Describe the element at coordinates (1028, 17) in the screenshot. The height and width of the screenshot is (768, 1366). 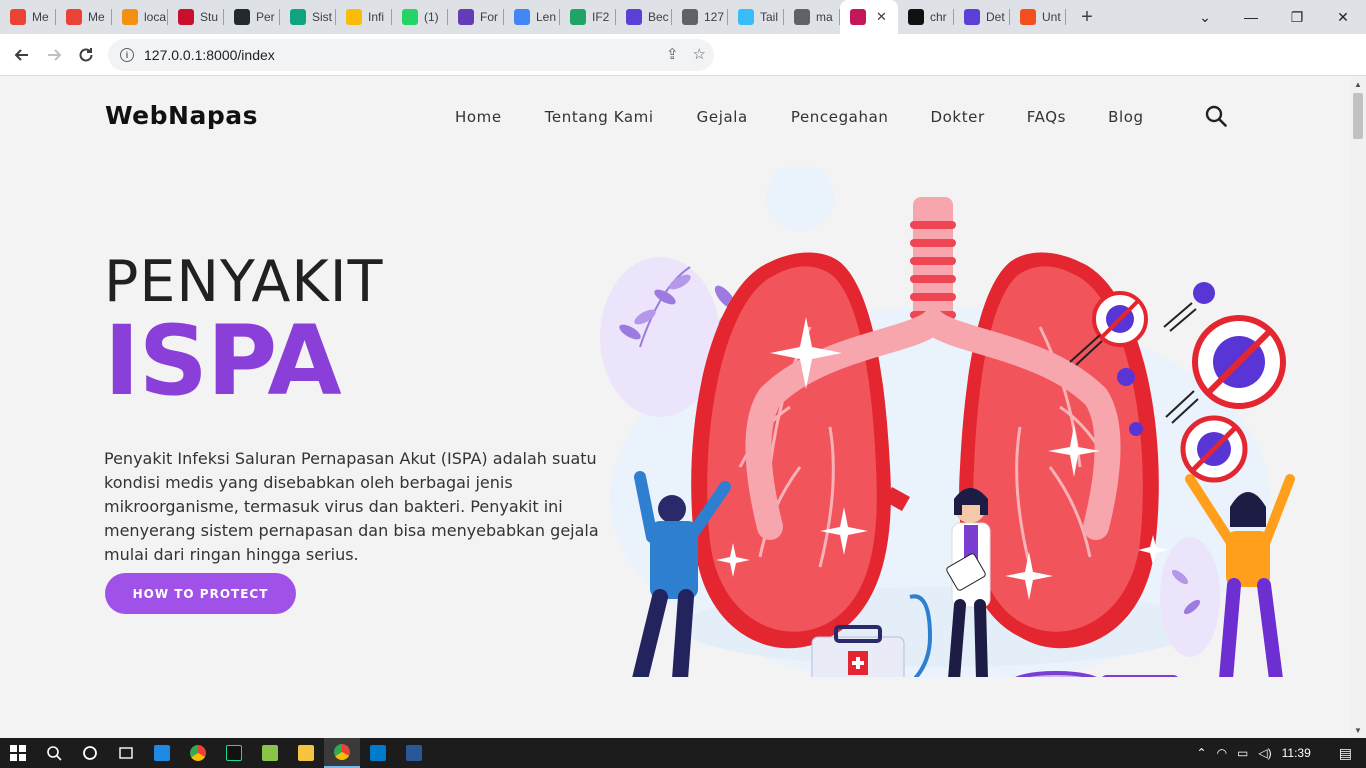
I see `figma-icon` at that location.